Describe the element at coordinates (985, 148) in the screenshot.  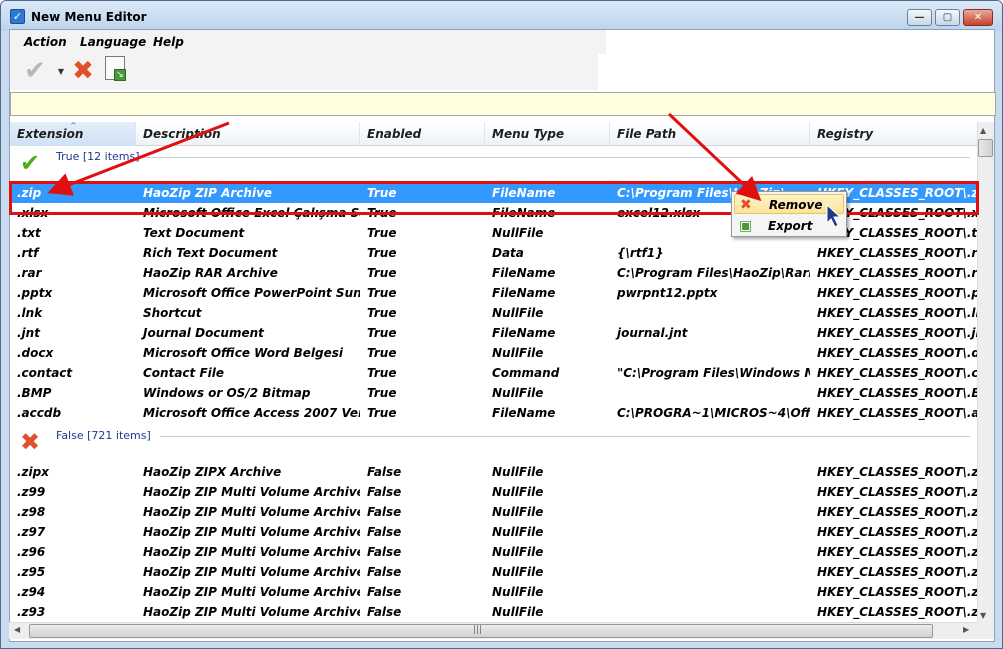
I see `vertical-scroll-thumb` at that location.